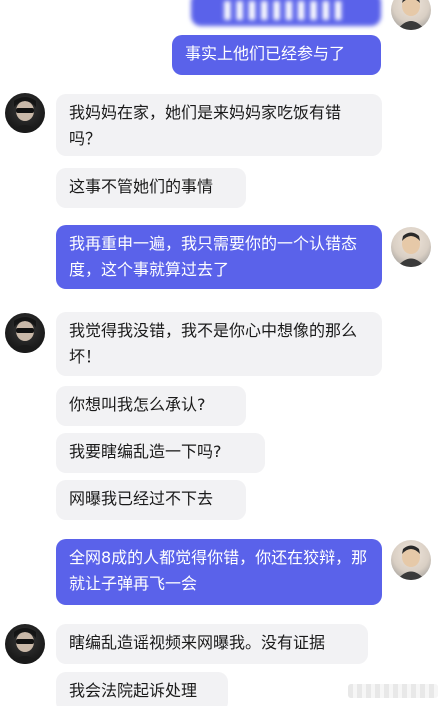 The height and width of the screenshot is (706, 448). I want to click on message-bubble-incoming: 我要瞎编乱造一下吗?, so click(160, 453).